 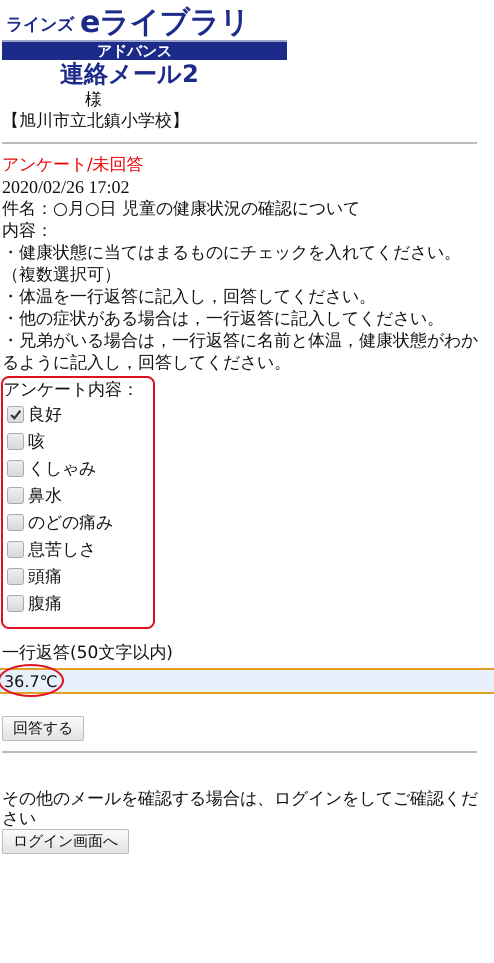 I want to click on option-label: 腹痛, so click(x=45, y=604).